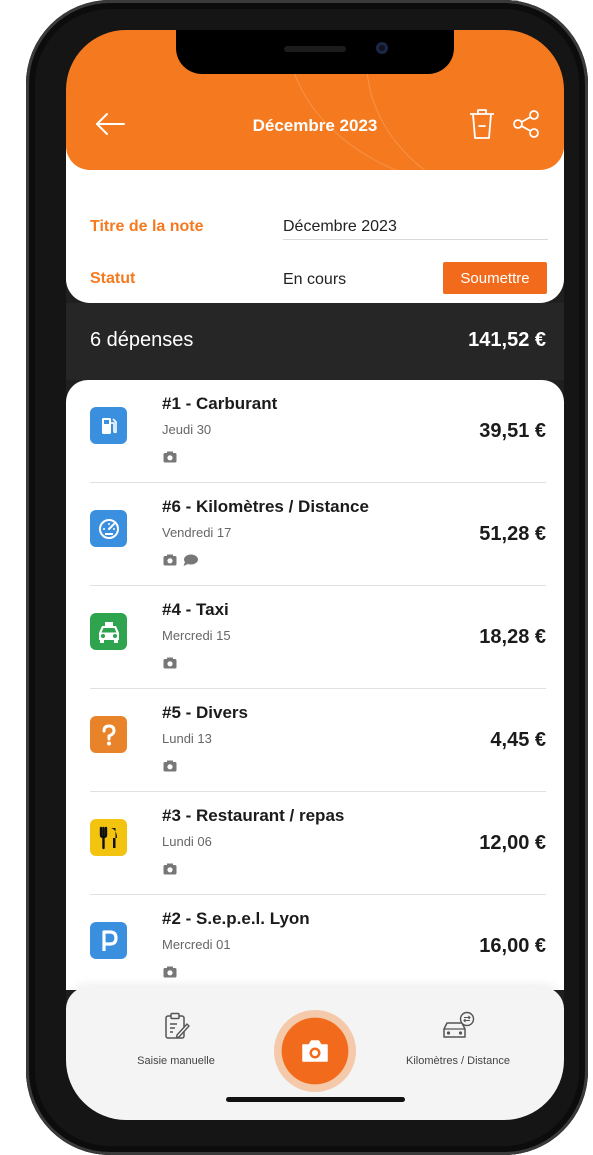 This screenshot has width=593, height=1155. Describe the element at coordinates (459, 1024) in the screenshot. I see `car-distance-icon` at that location.